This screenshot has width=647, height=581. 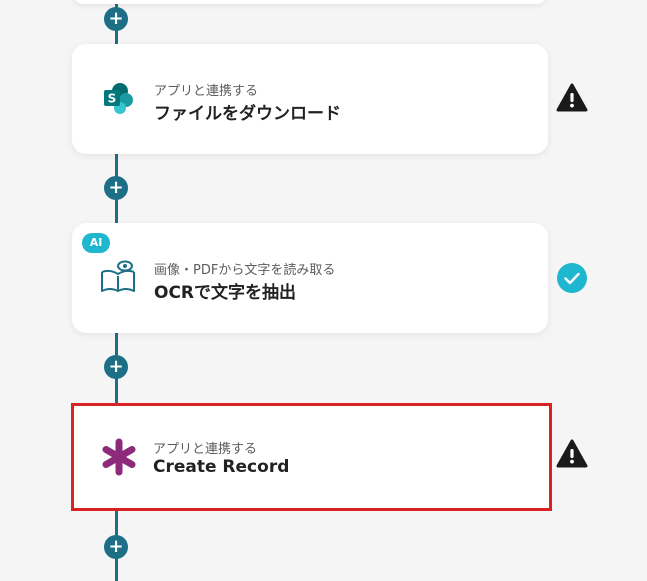 What do you see at coordinates (112, 99) in the screenshot?
I see `svg-text: S` at bounding box center [112, 99].